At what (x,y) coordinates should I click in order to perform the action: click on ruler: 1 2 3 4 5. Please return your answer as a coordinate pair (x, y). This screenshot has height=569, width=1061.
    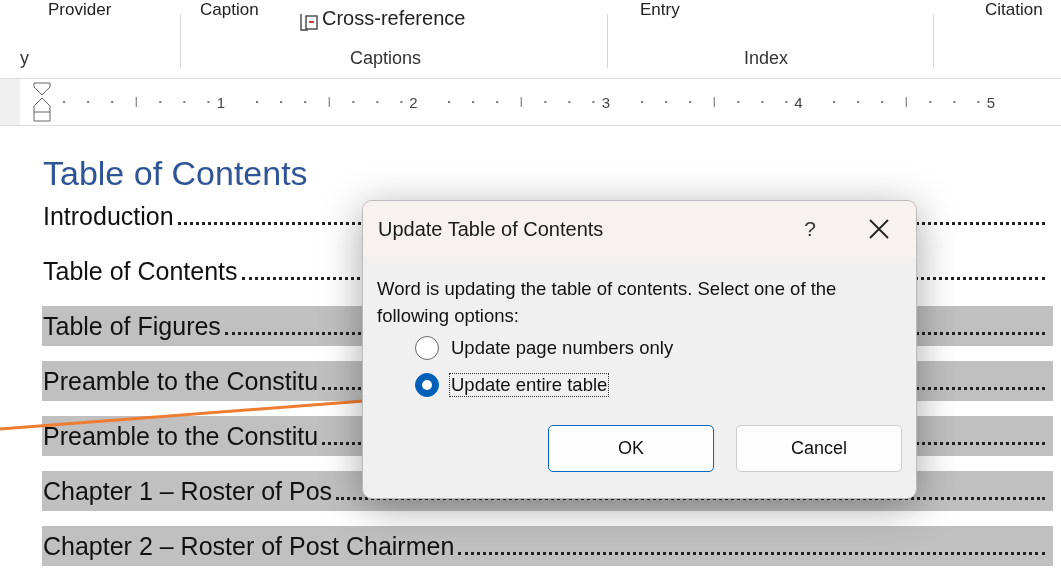
    Looking at the image, I should click on (540, 102).